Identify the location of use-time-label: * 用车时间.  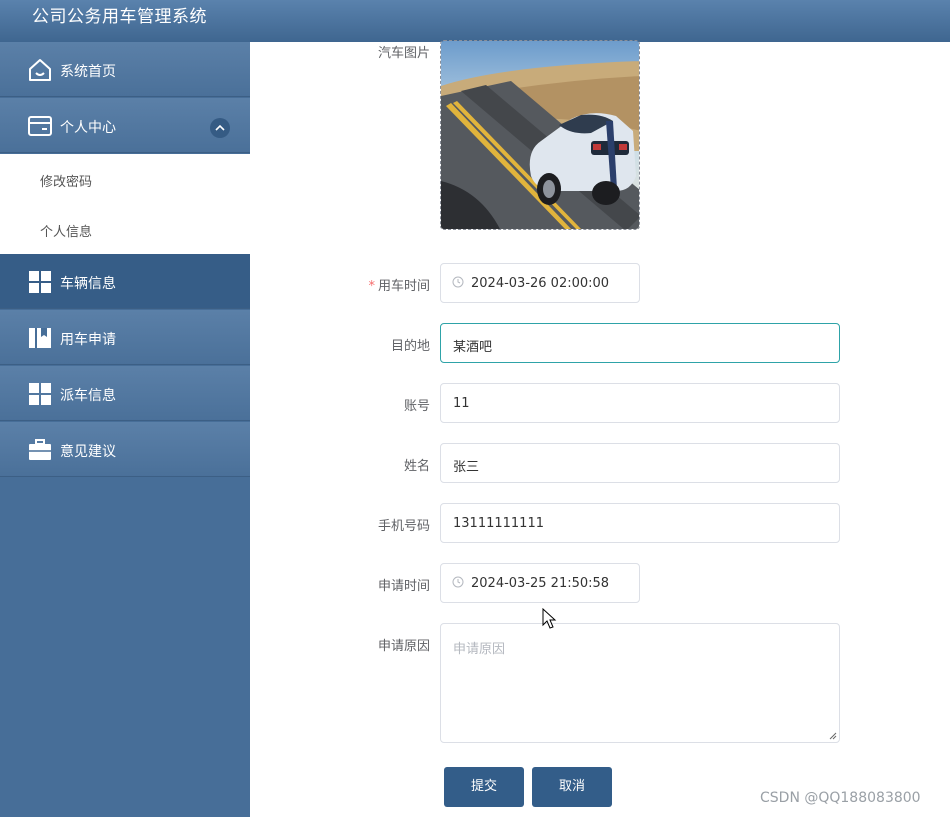
(399, 286).